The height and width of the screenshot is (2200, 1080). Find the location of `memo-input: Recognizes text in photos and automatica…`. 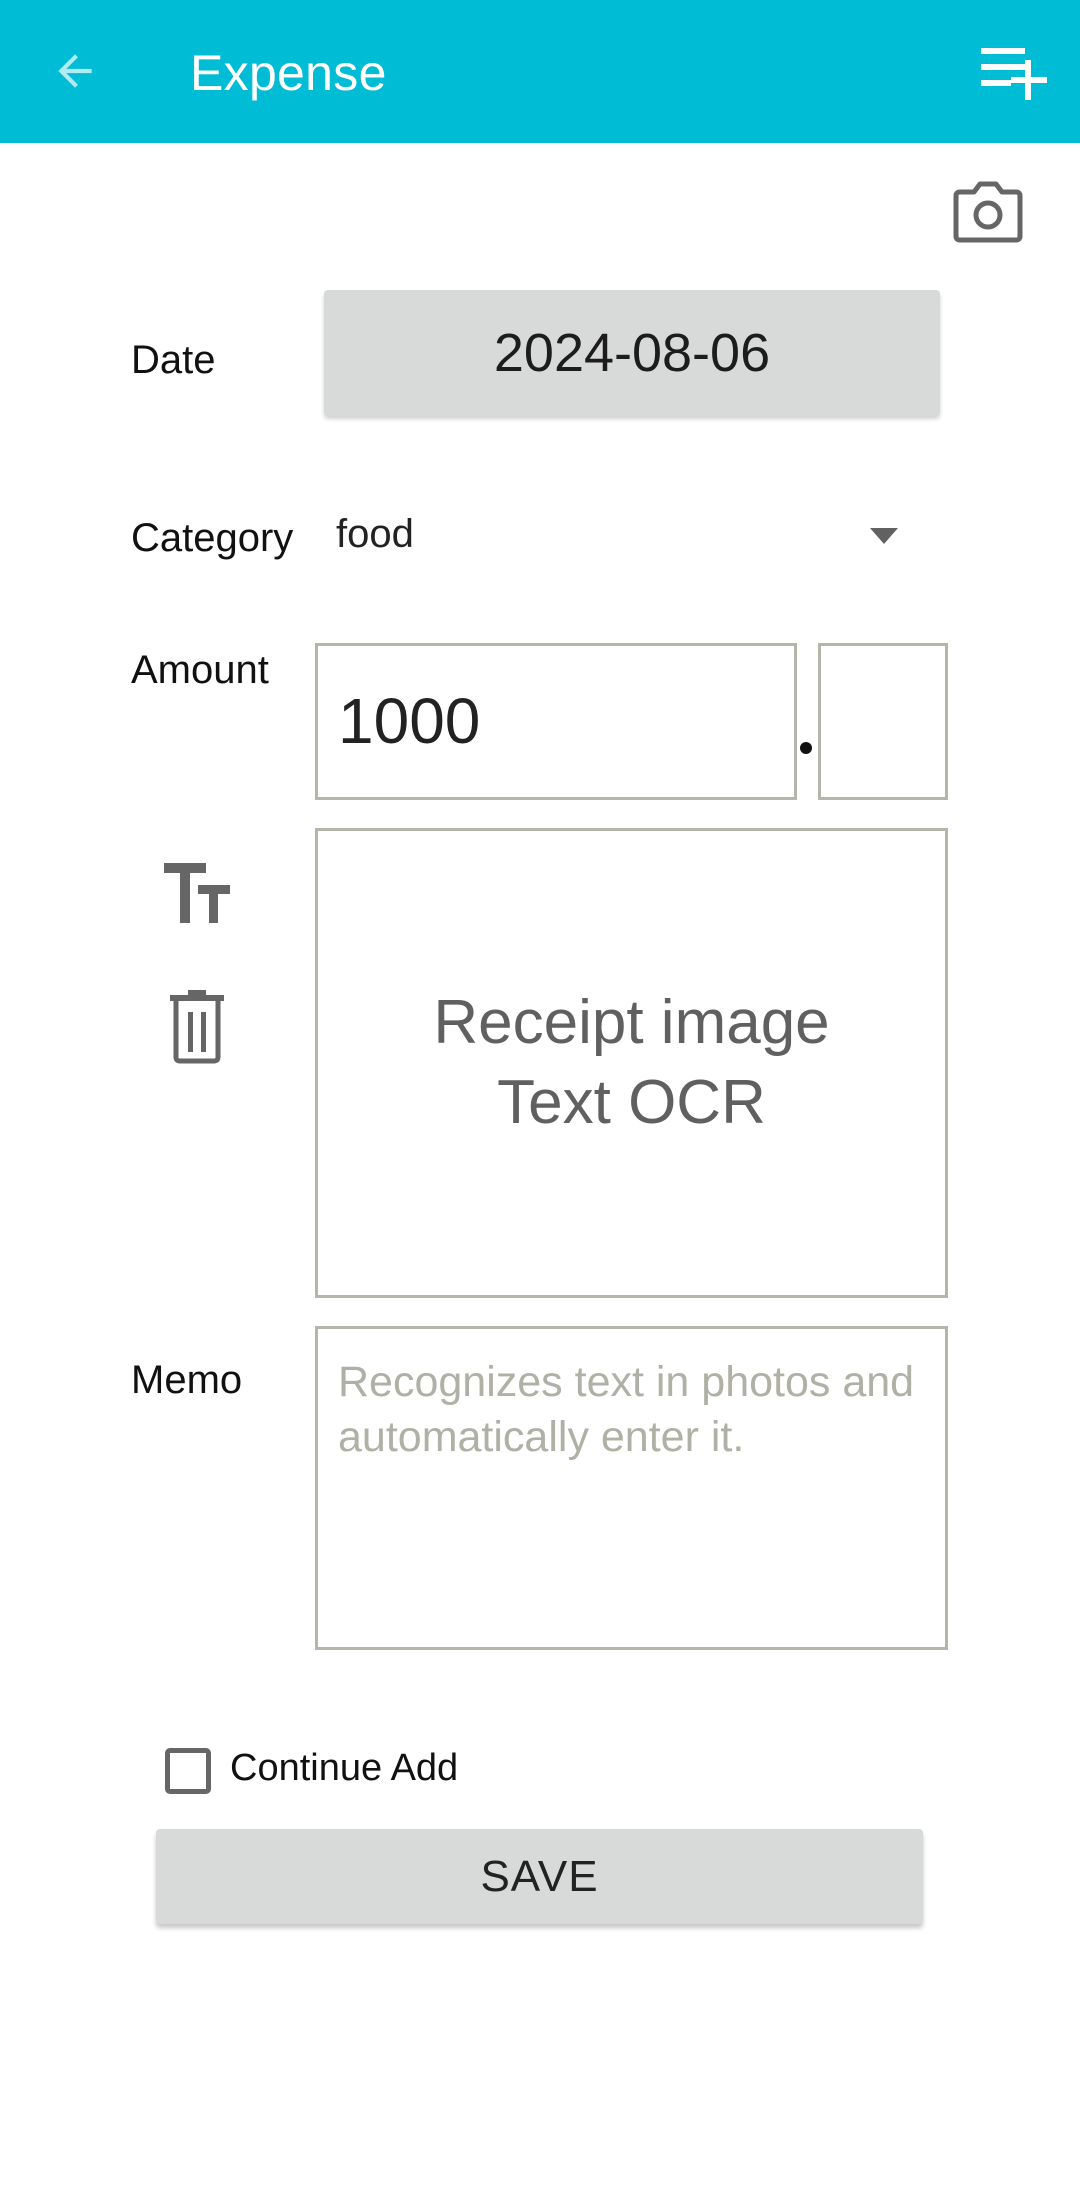

memo-input: Recognizes text in photos and automatica… is located at coordinates (631, 1488).